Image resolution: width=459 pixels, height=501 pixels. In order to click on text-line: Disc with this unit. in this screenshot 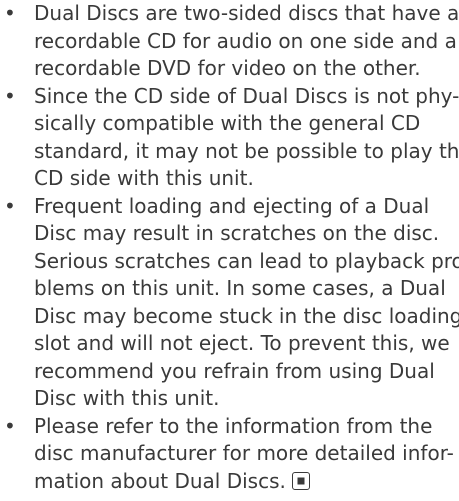, I will do `click(127, 398)`.